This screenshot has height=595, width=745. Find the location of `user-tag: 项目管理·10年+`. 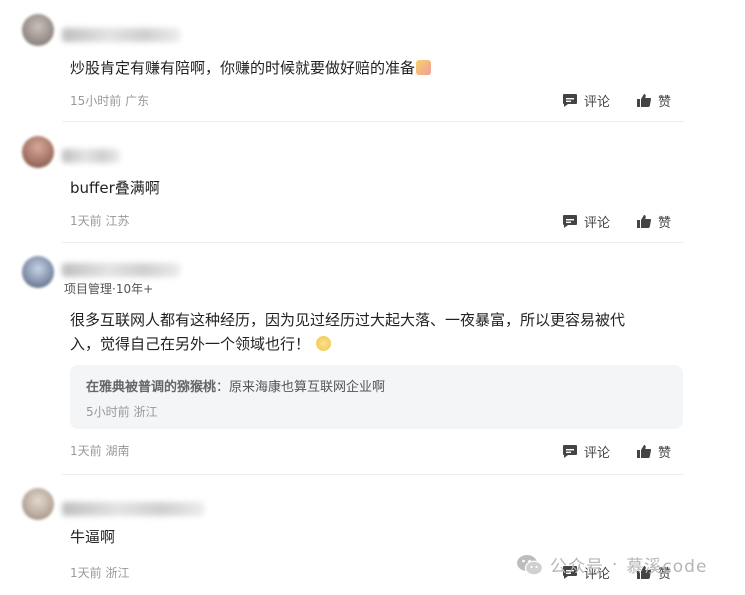

user-tag: 项目管理·10年+ is located at coordinates (109, 289).